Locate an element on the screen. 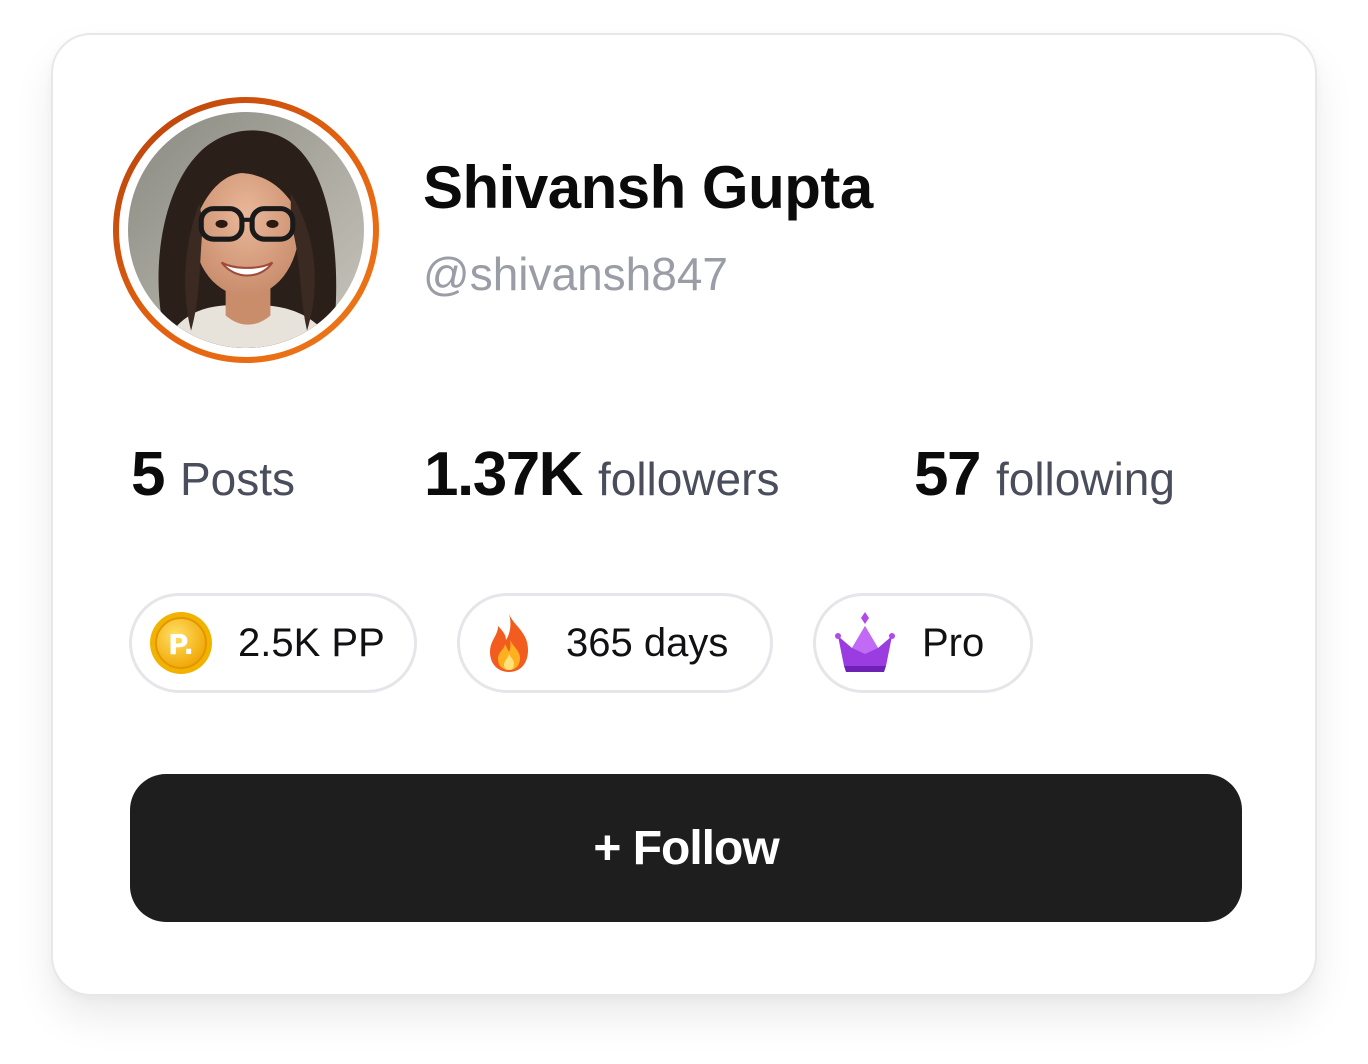 This screenshot has height=1064, width=1368. badge-pro-label: Pro is located at coordinates (953, 642).